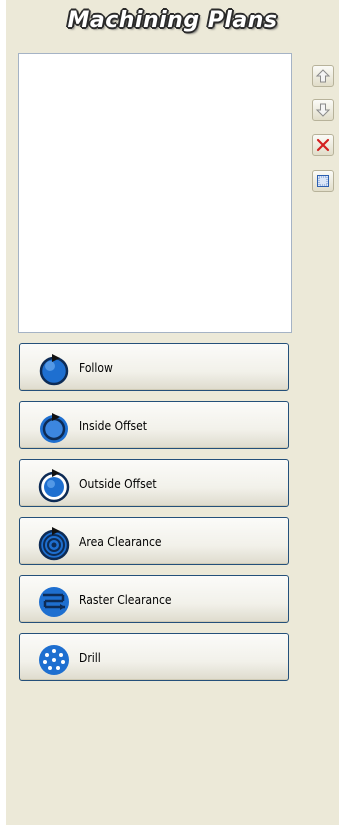 This screenshot has width=339, height=825. Describe the element at coordinates (120, 542) in the screenshot. I see `area-clearance-label: Area Clearance` at that location.